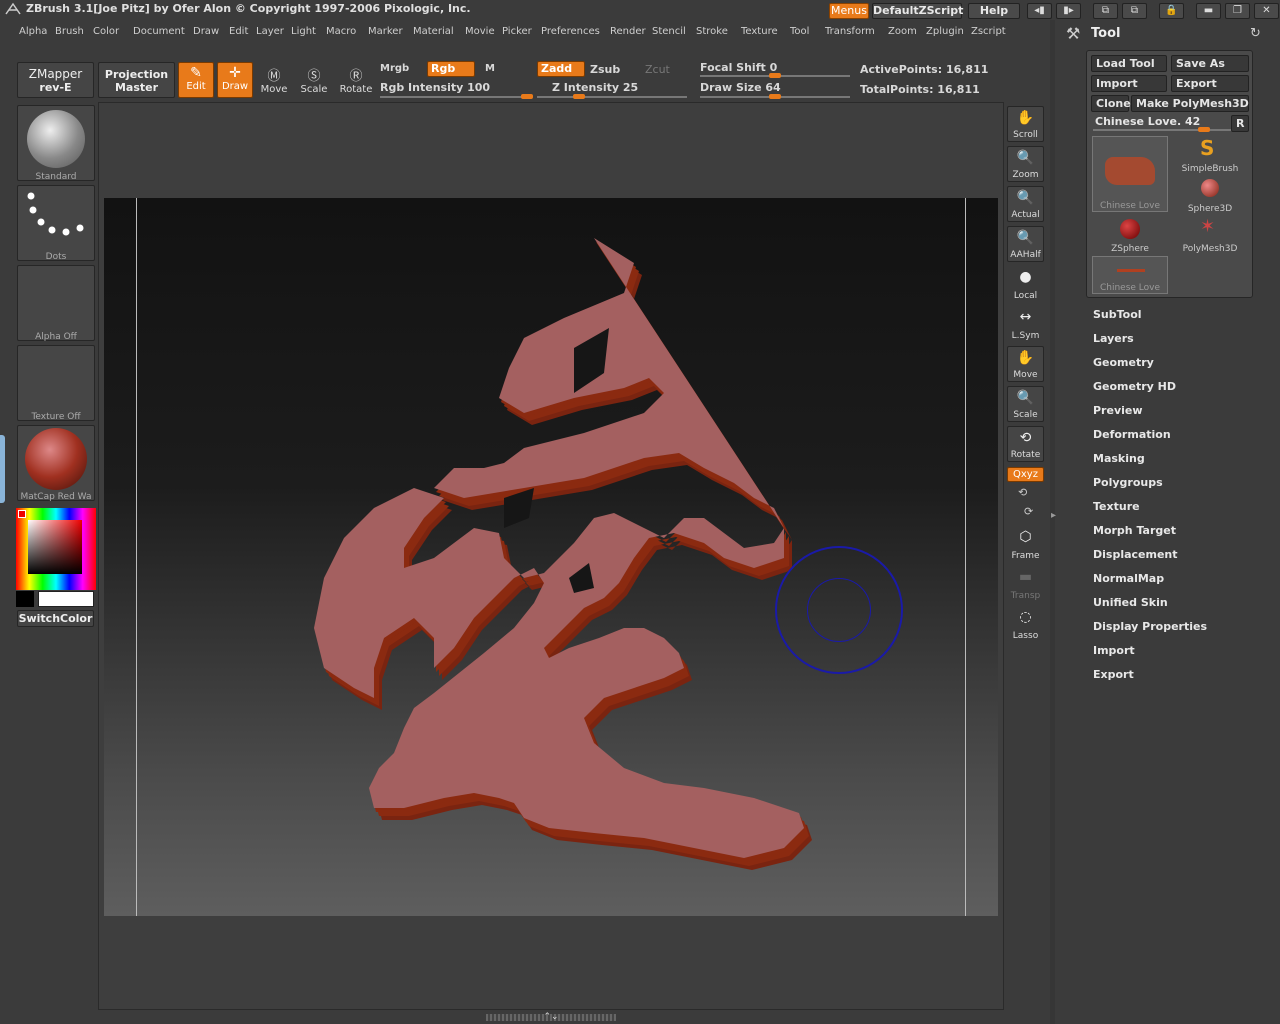 The width and height of the screenshot is (1280, 1024). I want to click on draw-button: ✛ Draw, so click(235, 80).